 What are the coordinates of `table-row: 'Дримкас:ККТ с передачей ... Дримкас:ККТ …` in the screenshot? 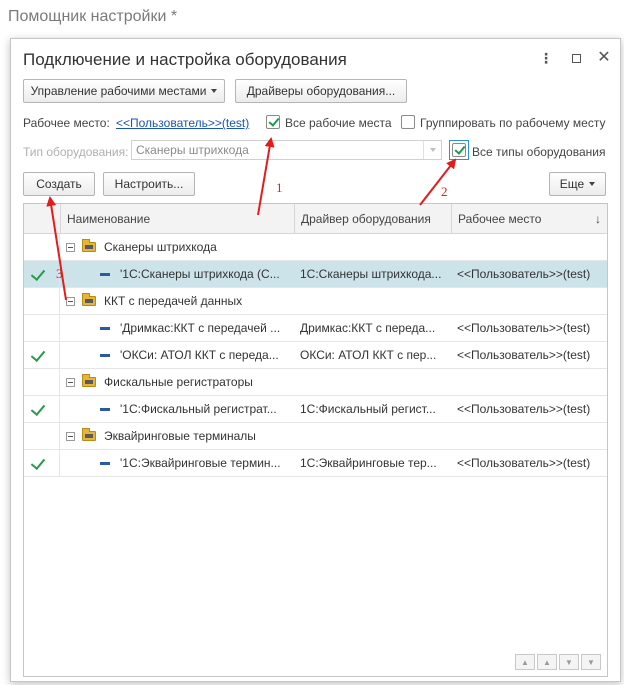 It's located at (315, 328).